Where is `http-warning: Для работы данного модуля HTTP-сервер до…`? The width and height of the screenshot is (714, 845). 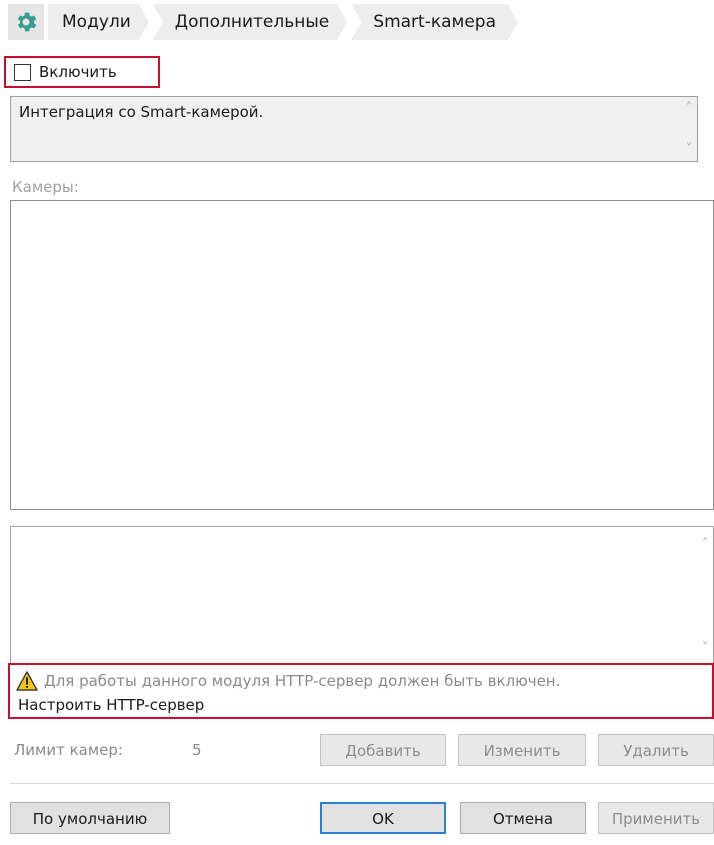
http-warning: Для работы данного модуля HTTP-сервер до… is located at coordinates (361, 691).